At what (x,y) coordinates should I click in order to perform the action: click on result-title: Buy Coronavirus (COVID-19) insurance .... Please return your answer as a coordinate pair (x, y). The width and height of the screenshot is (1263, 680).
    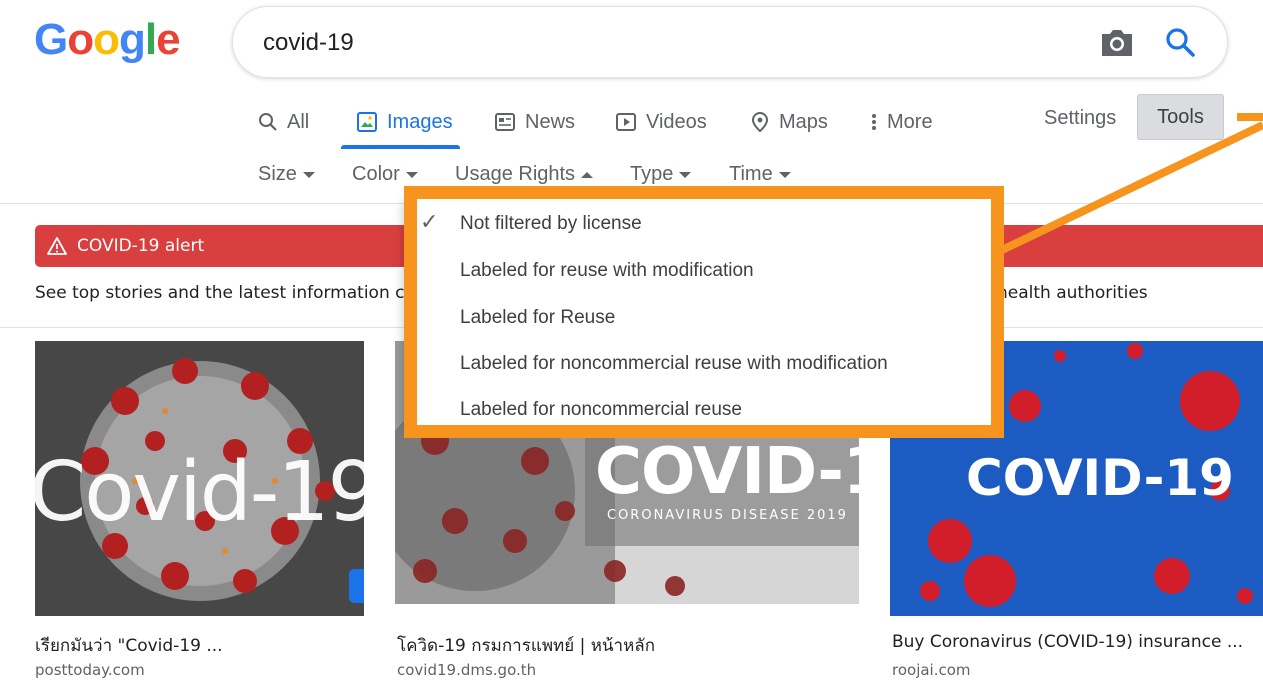
    Looking at the image, I should click on (1067, 642).